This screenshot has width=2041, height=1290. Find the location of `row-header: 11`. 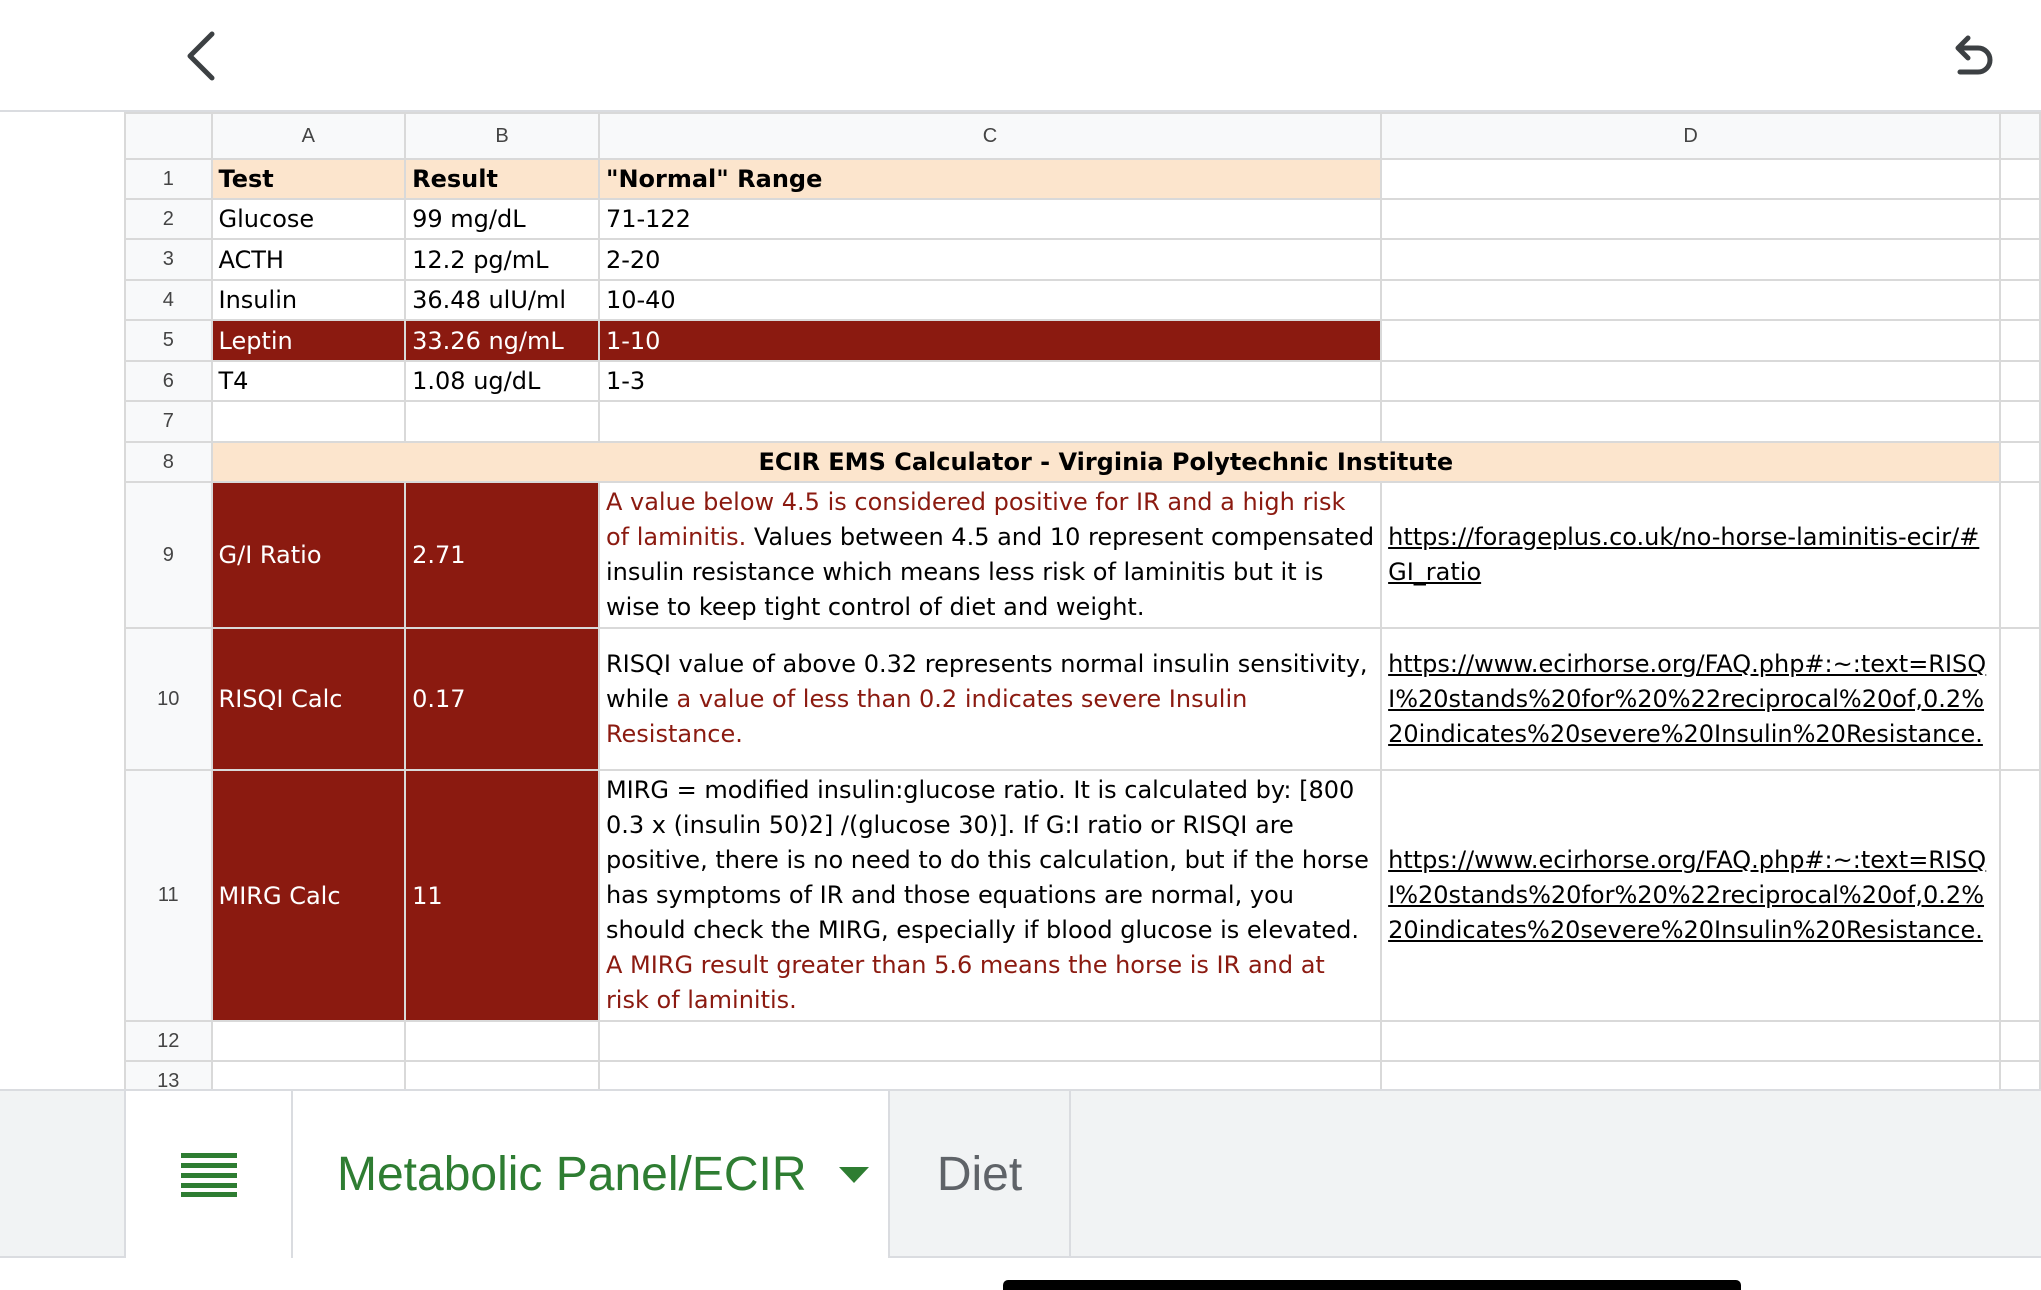

row-header: 11 is located at coordinates (168, 895).